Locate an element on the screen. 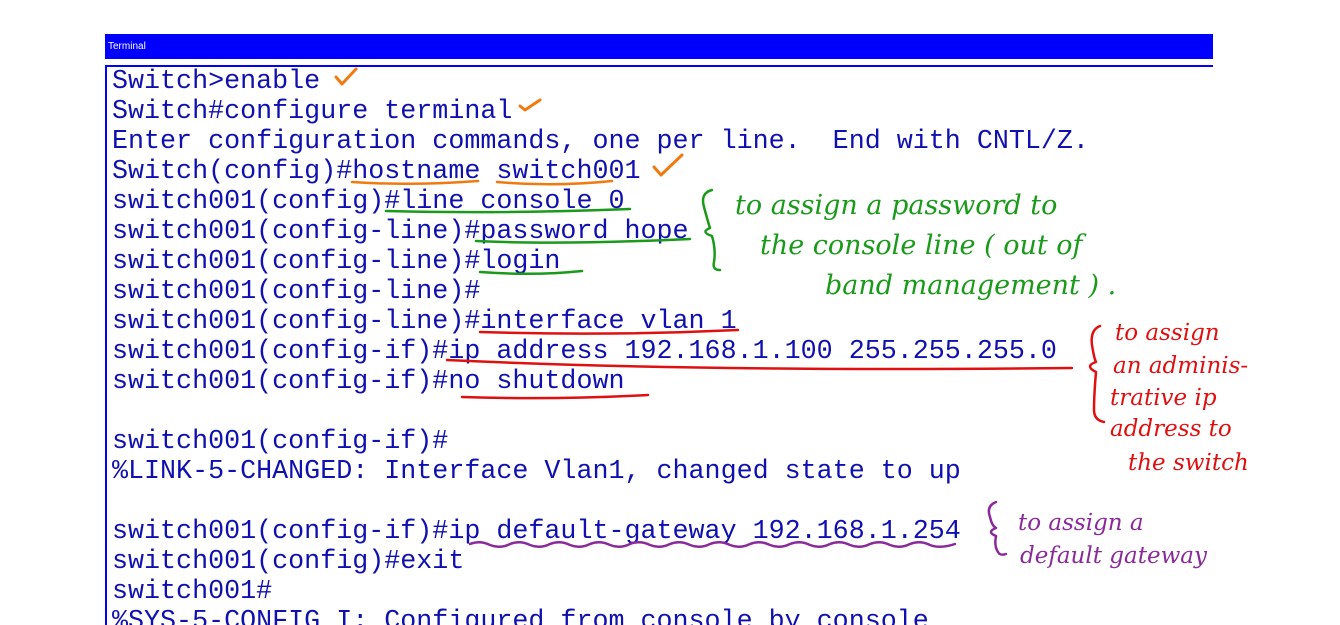 The height and width of the screenshot is (625, 1340). terminal-line: switch001(config-if)#no shutdown is located at coordinates (368, 382).